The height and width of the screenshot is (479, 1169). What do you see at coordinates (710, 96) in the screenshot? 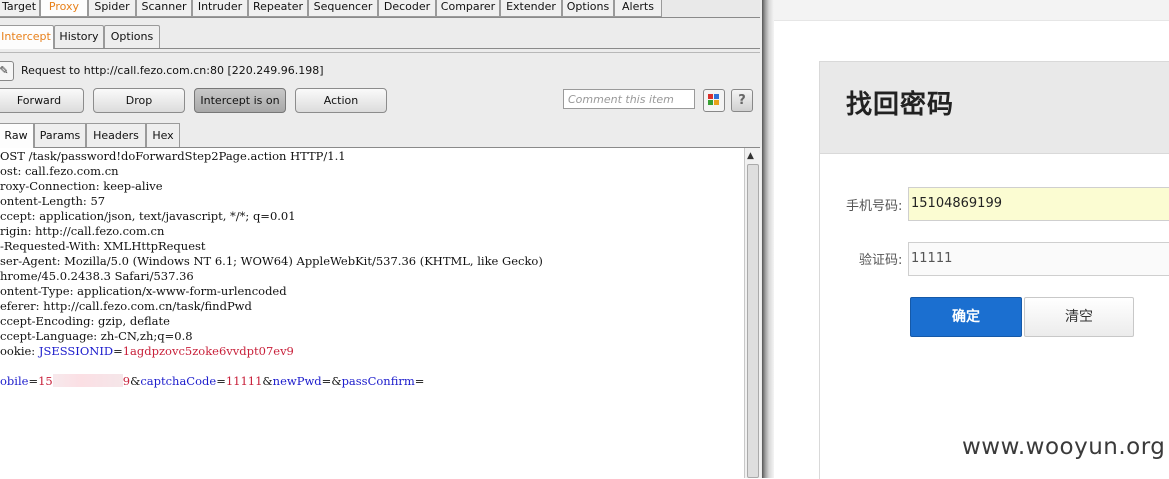
I see `color-square-red` at bounding box center [710, 96].